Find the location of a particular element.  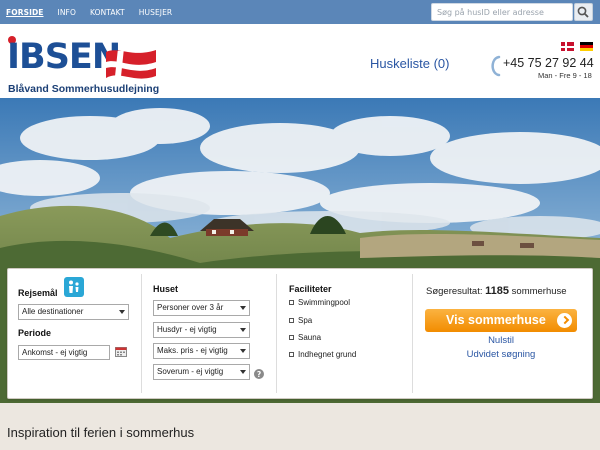

facility-checkbox-spa: Spa is located at coordinates (300, 320).